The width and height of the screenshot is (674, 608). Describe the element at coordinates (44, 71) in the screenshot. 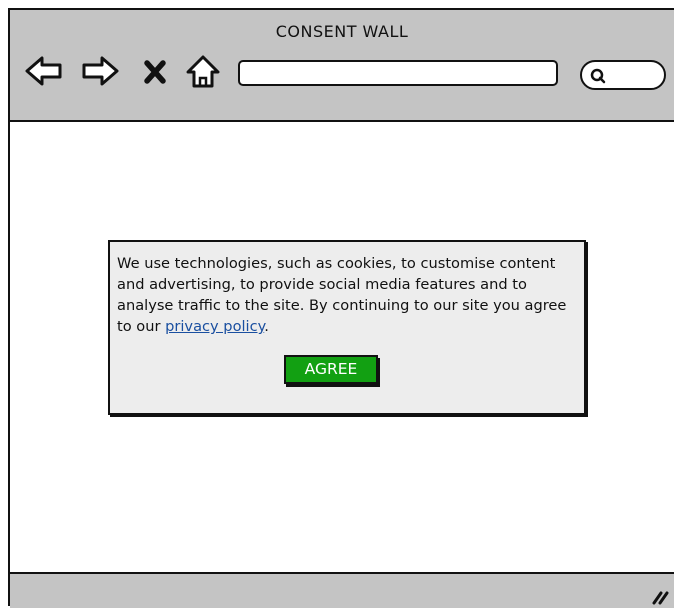

I see `back-arrow-icon` at that location.